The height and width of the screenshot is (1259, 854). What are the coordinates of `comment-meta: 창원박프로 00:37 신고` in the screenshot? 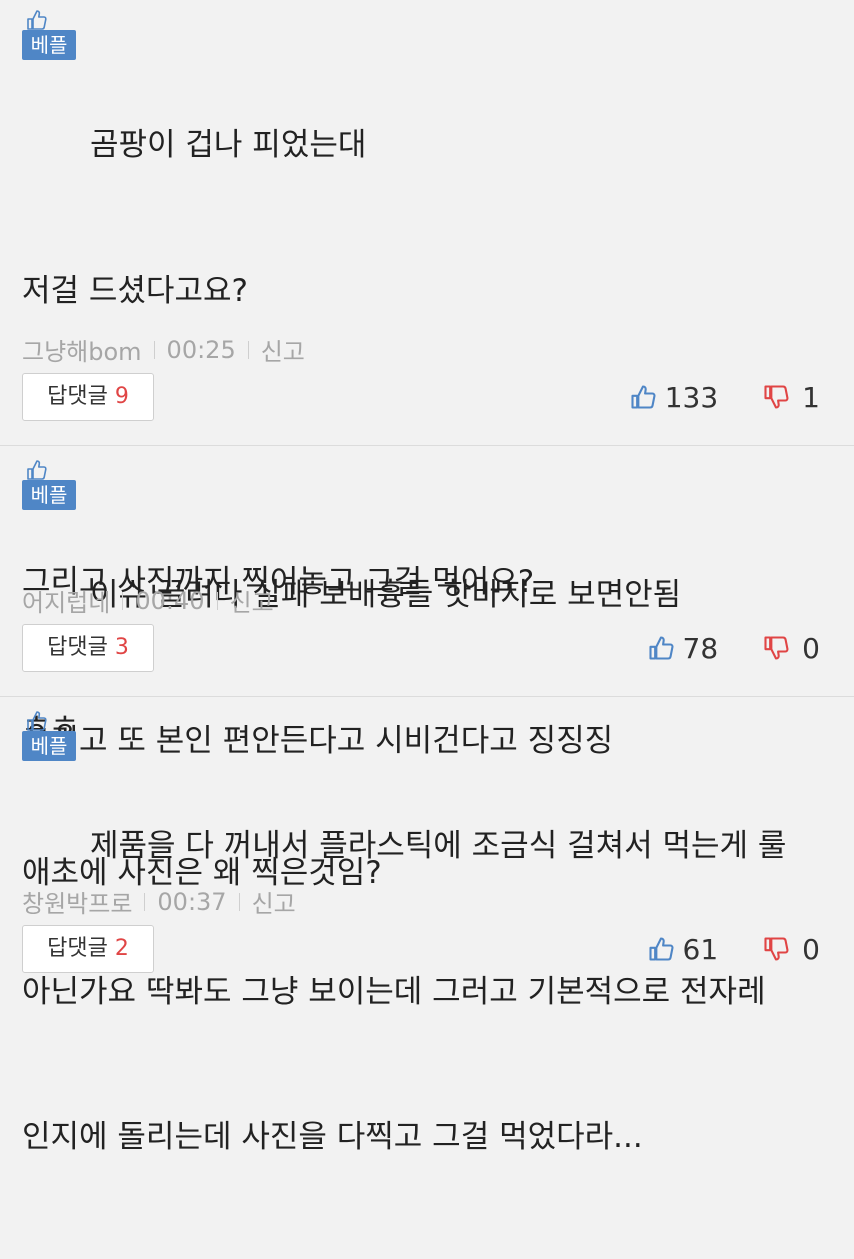 It's located at (159, 901).